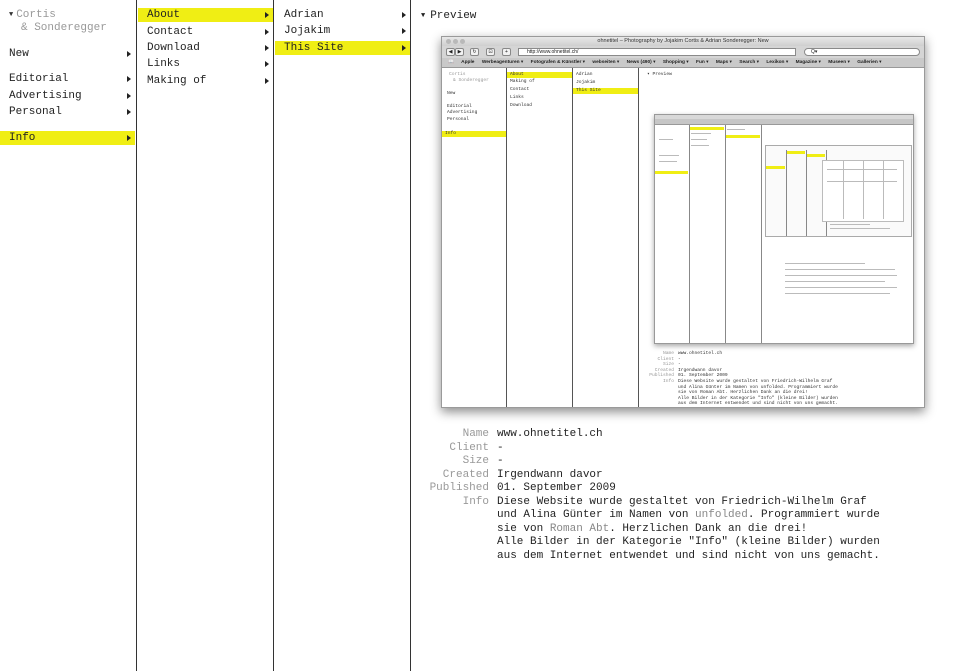 The height and width of the screenshot is (671, 980). I want to click on url-field: http://www.ohnetitel.ch/, so click(657, 52).